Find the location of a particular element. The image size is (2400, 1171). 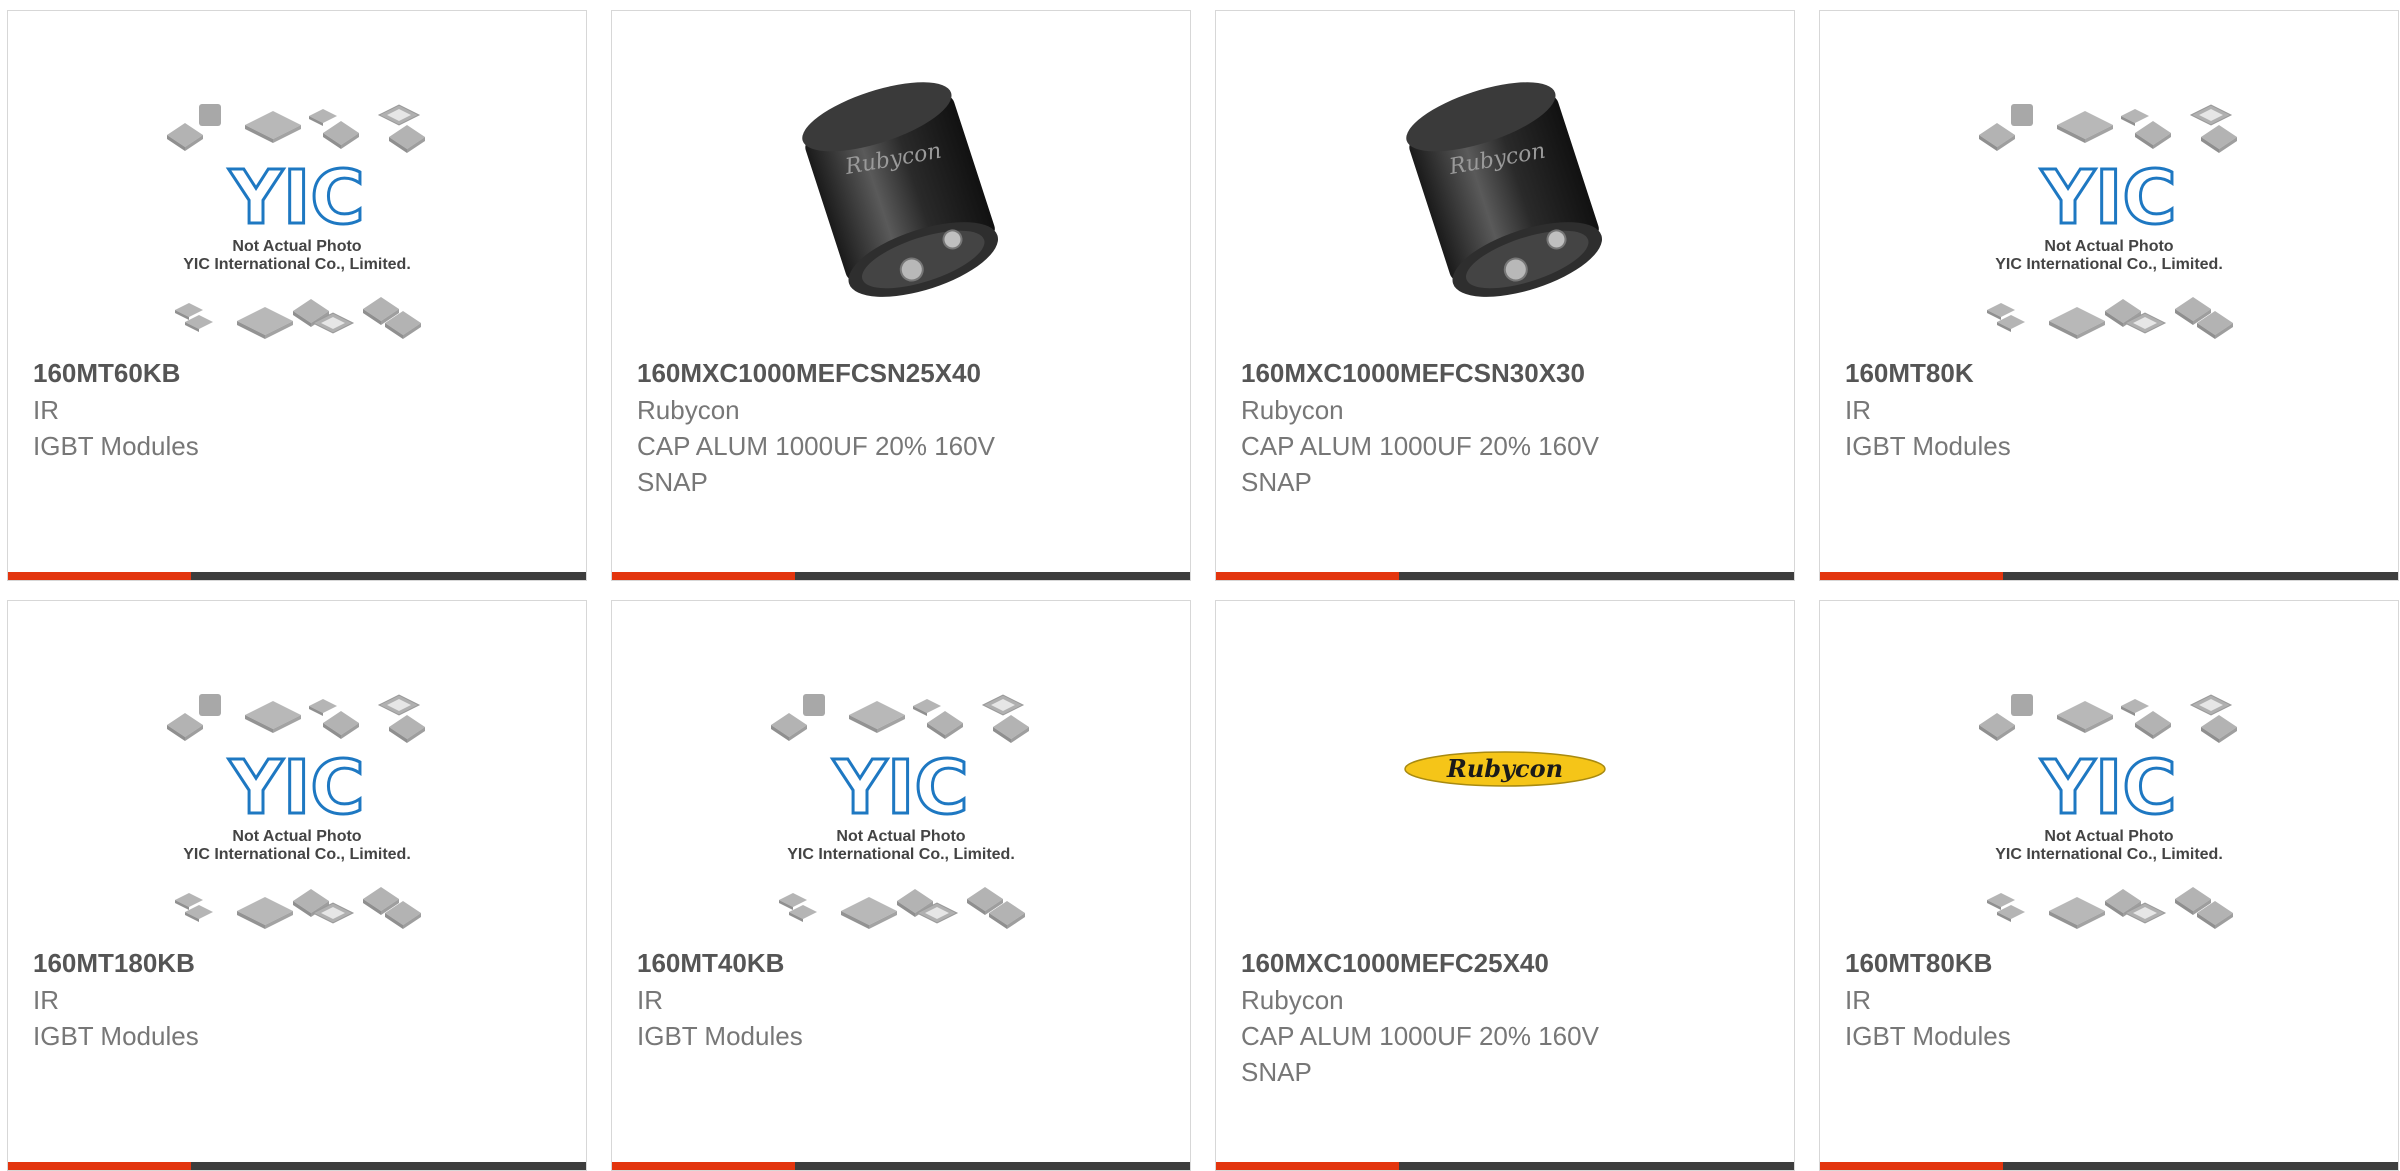

part-number-link: 160MXC1000MEFCSN25X40 is located at coordinates (903, 373).